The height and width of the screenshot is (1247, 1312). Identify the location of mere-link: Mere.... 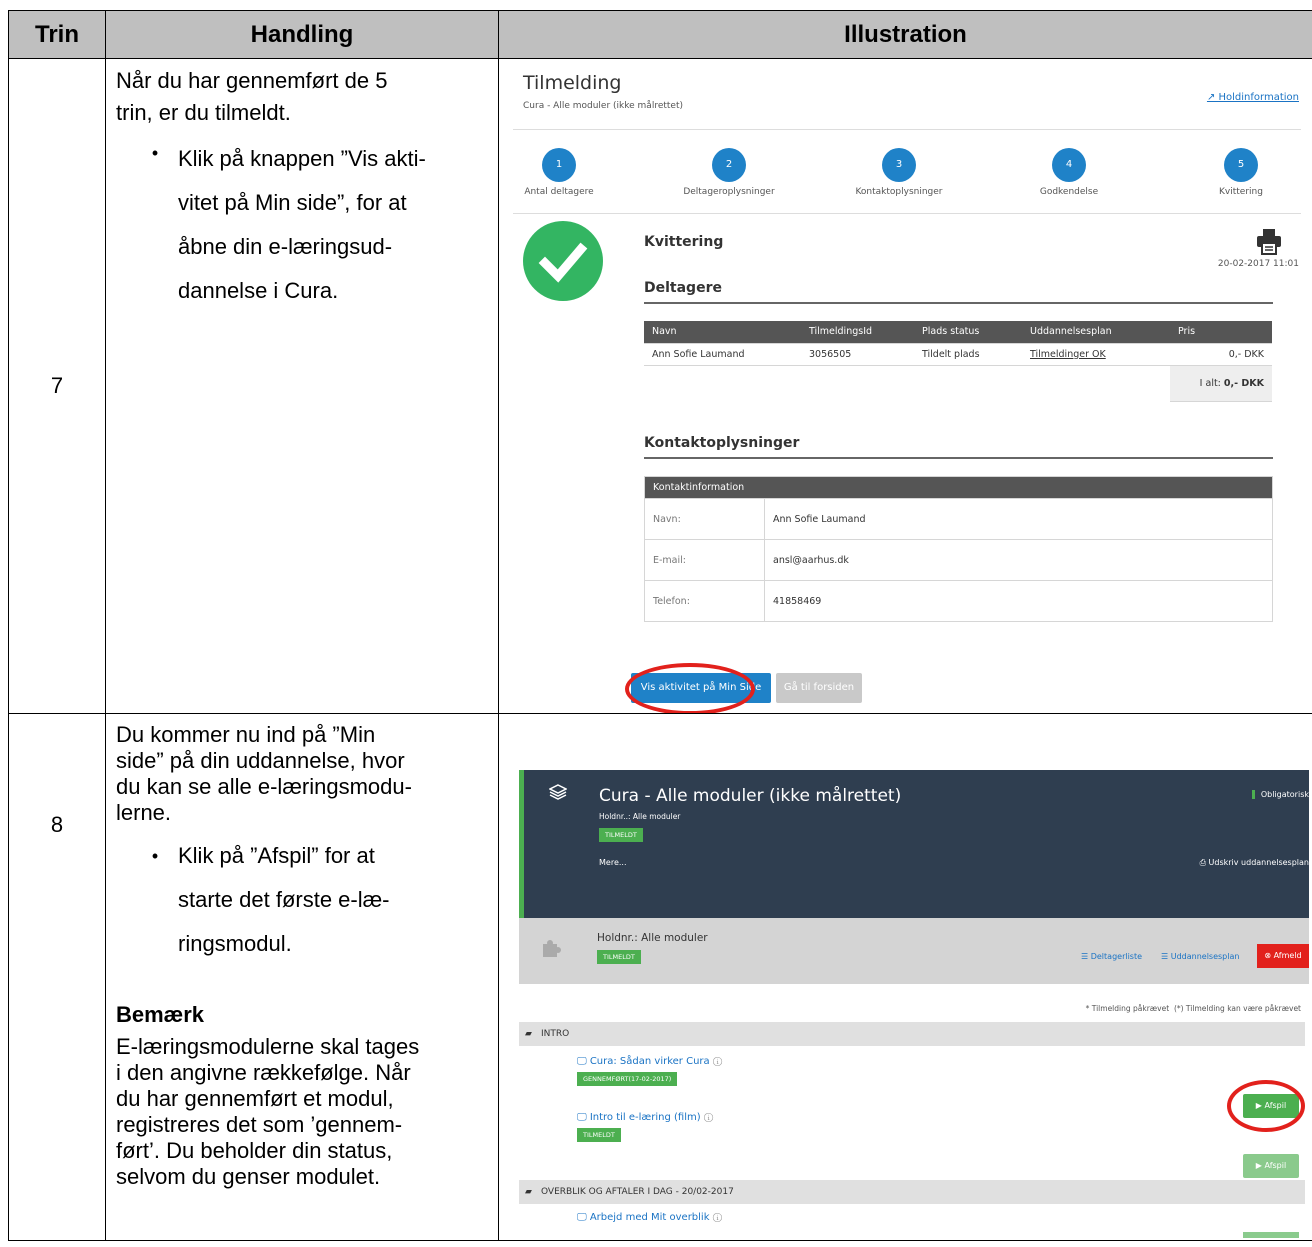
(613, 862).